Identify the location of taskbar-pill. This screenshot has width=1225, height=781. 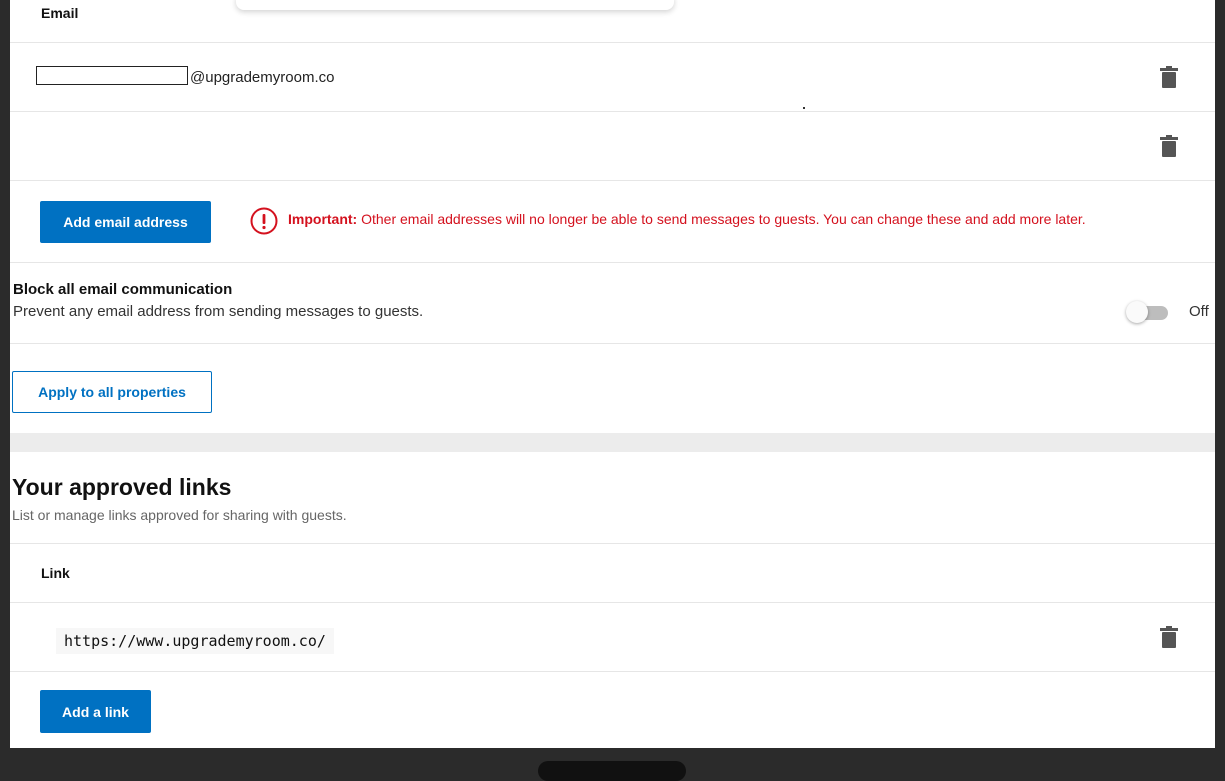
(612, 771).